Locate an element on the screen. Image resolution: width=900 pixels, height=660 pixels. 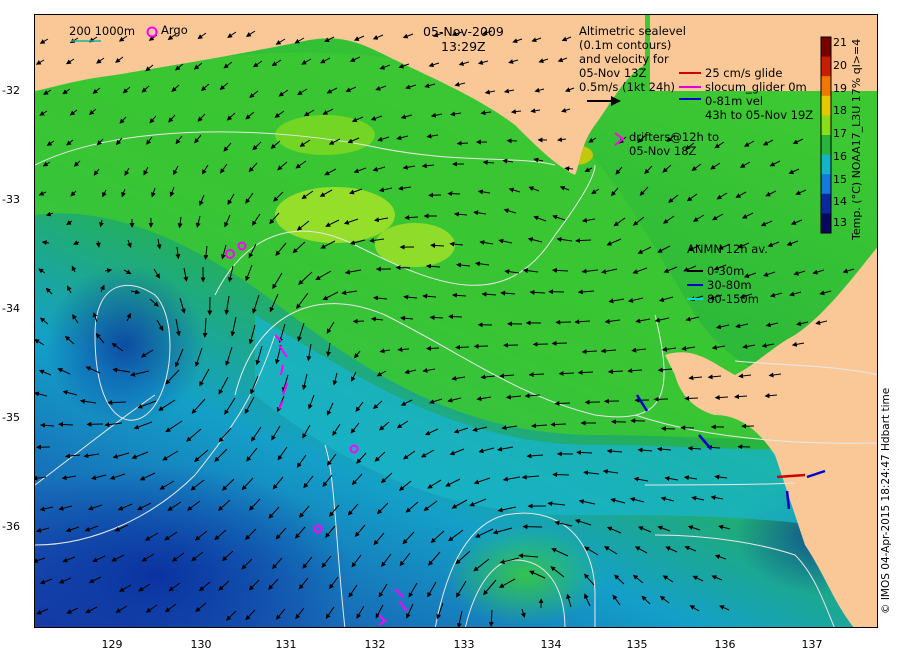
x-tick-label: 132 is located at coordinates (375, 644).